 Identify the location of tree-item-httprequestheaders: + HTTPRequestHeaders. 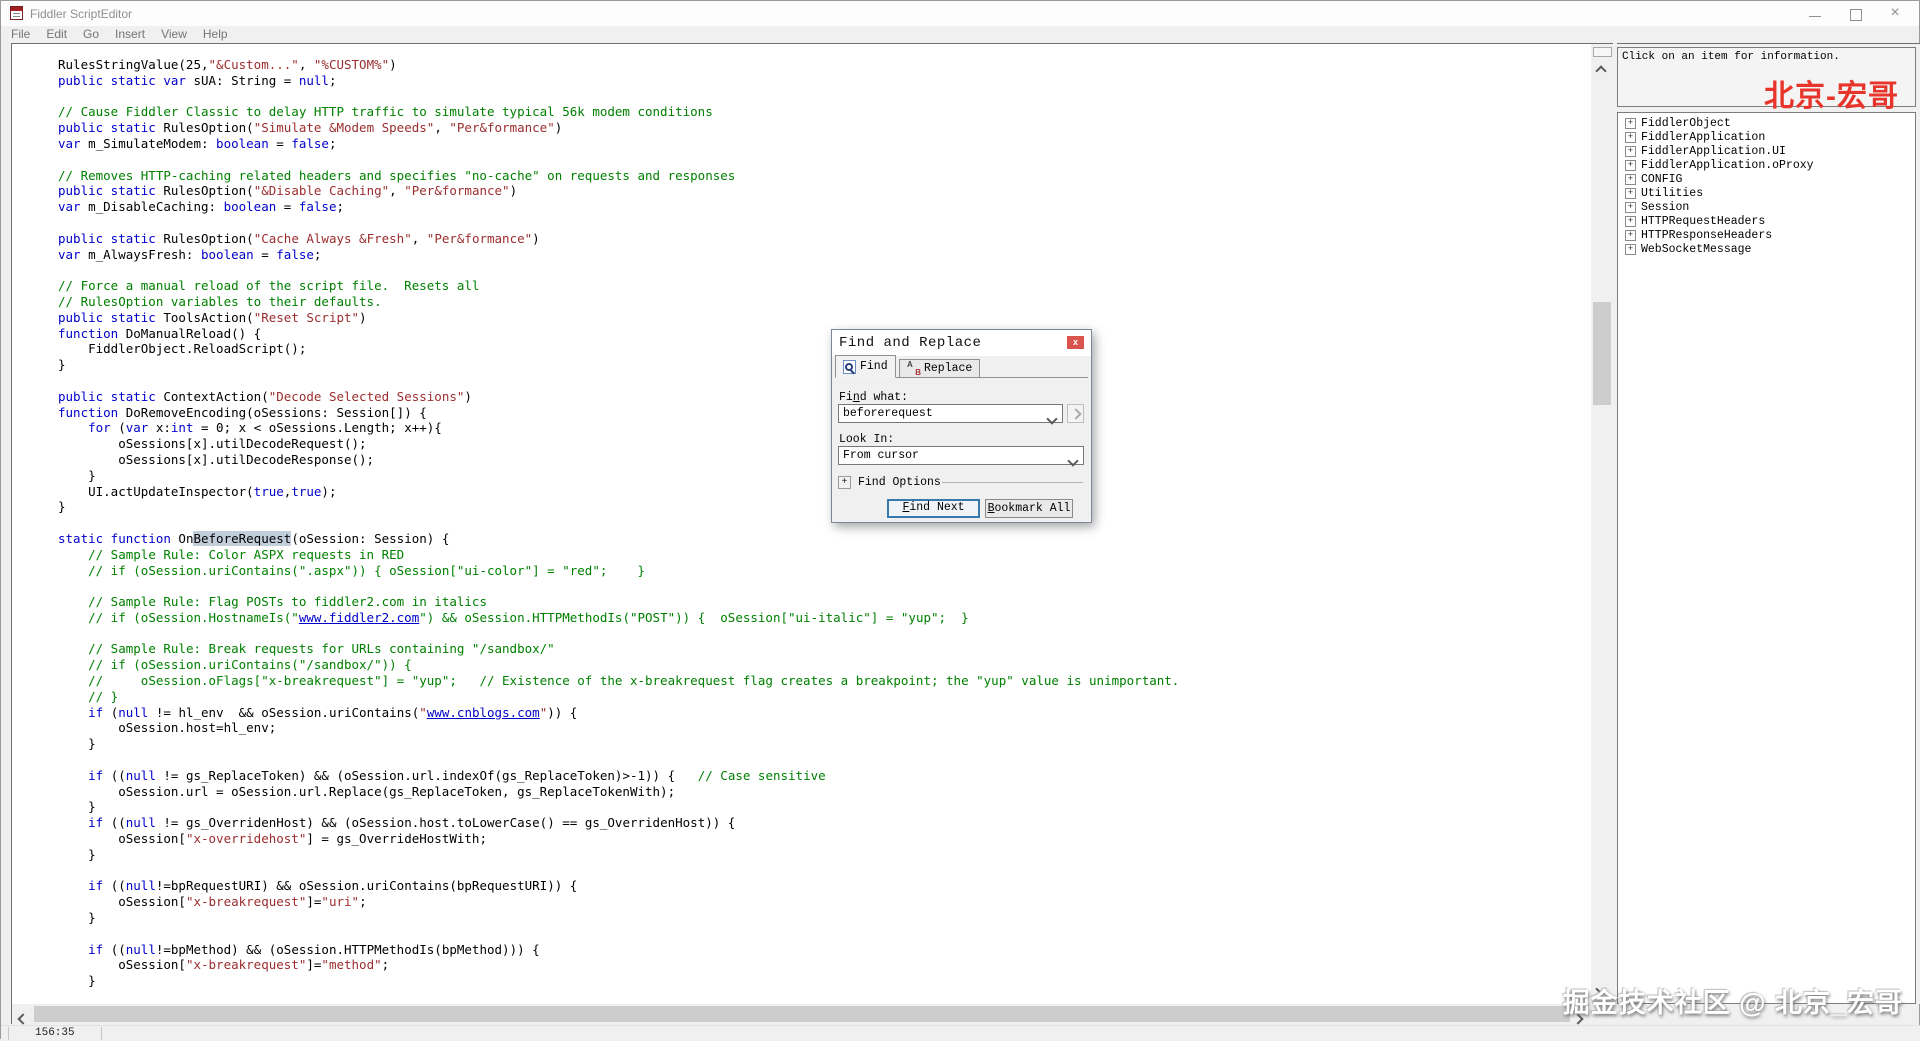
(1770, 221).